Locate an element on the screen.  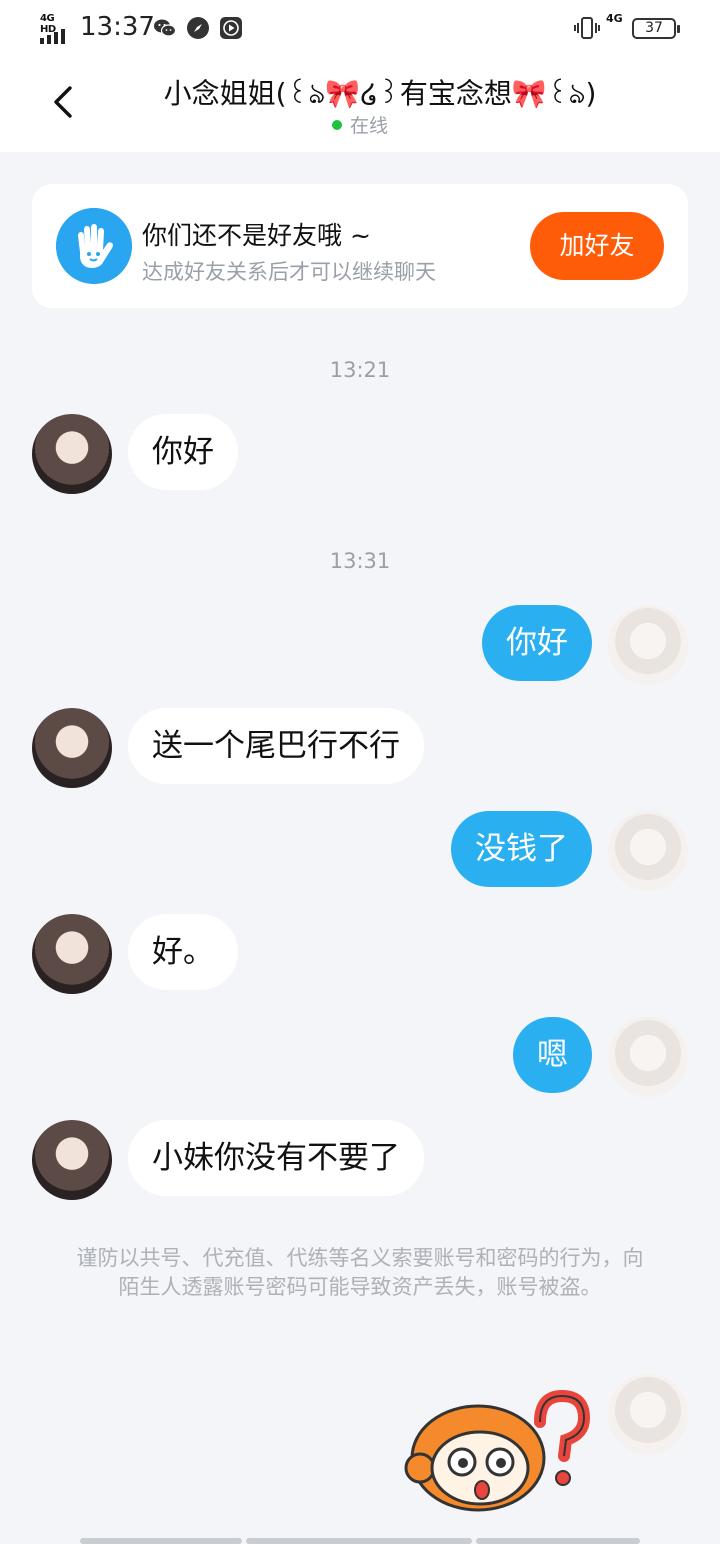
online-status: 在线 is located at coordinates (360, 124).